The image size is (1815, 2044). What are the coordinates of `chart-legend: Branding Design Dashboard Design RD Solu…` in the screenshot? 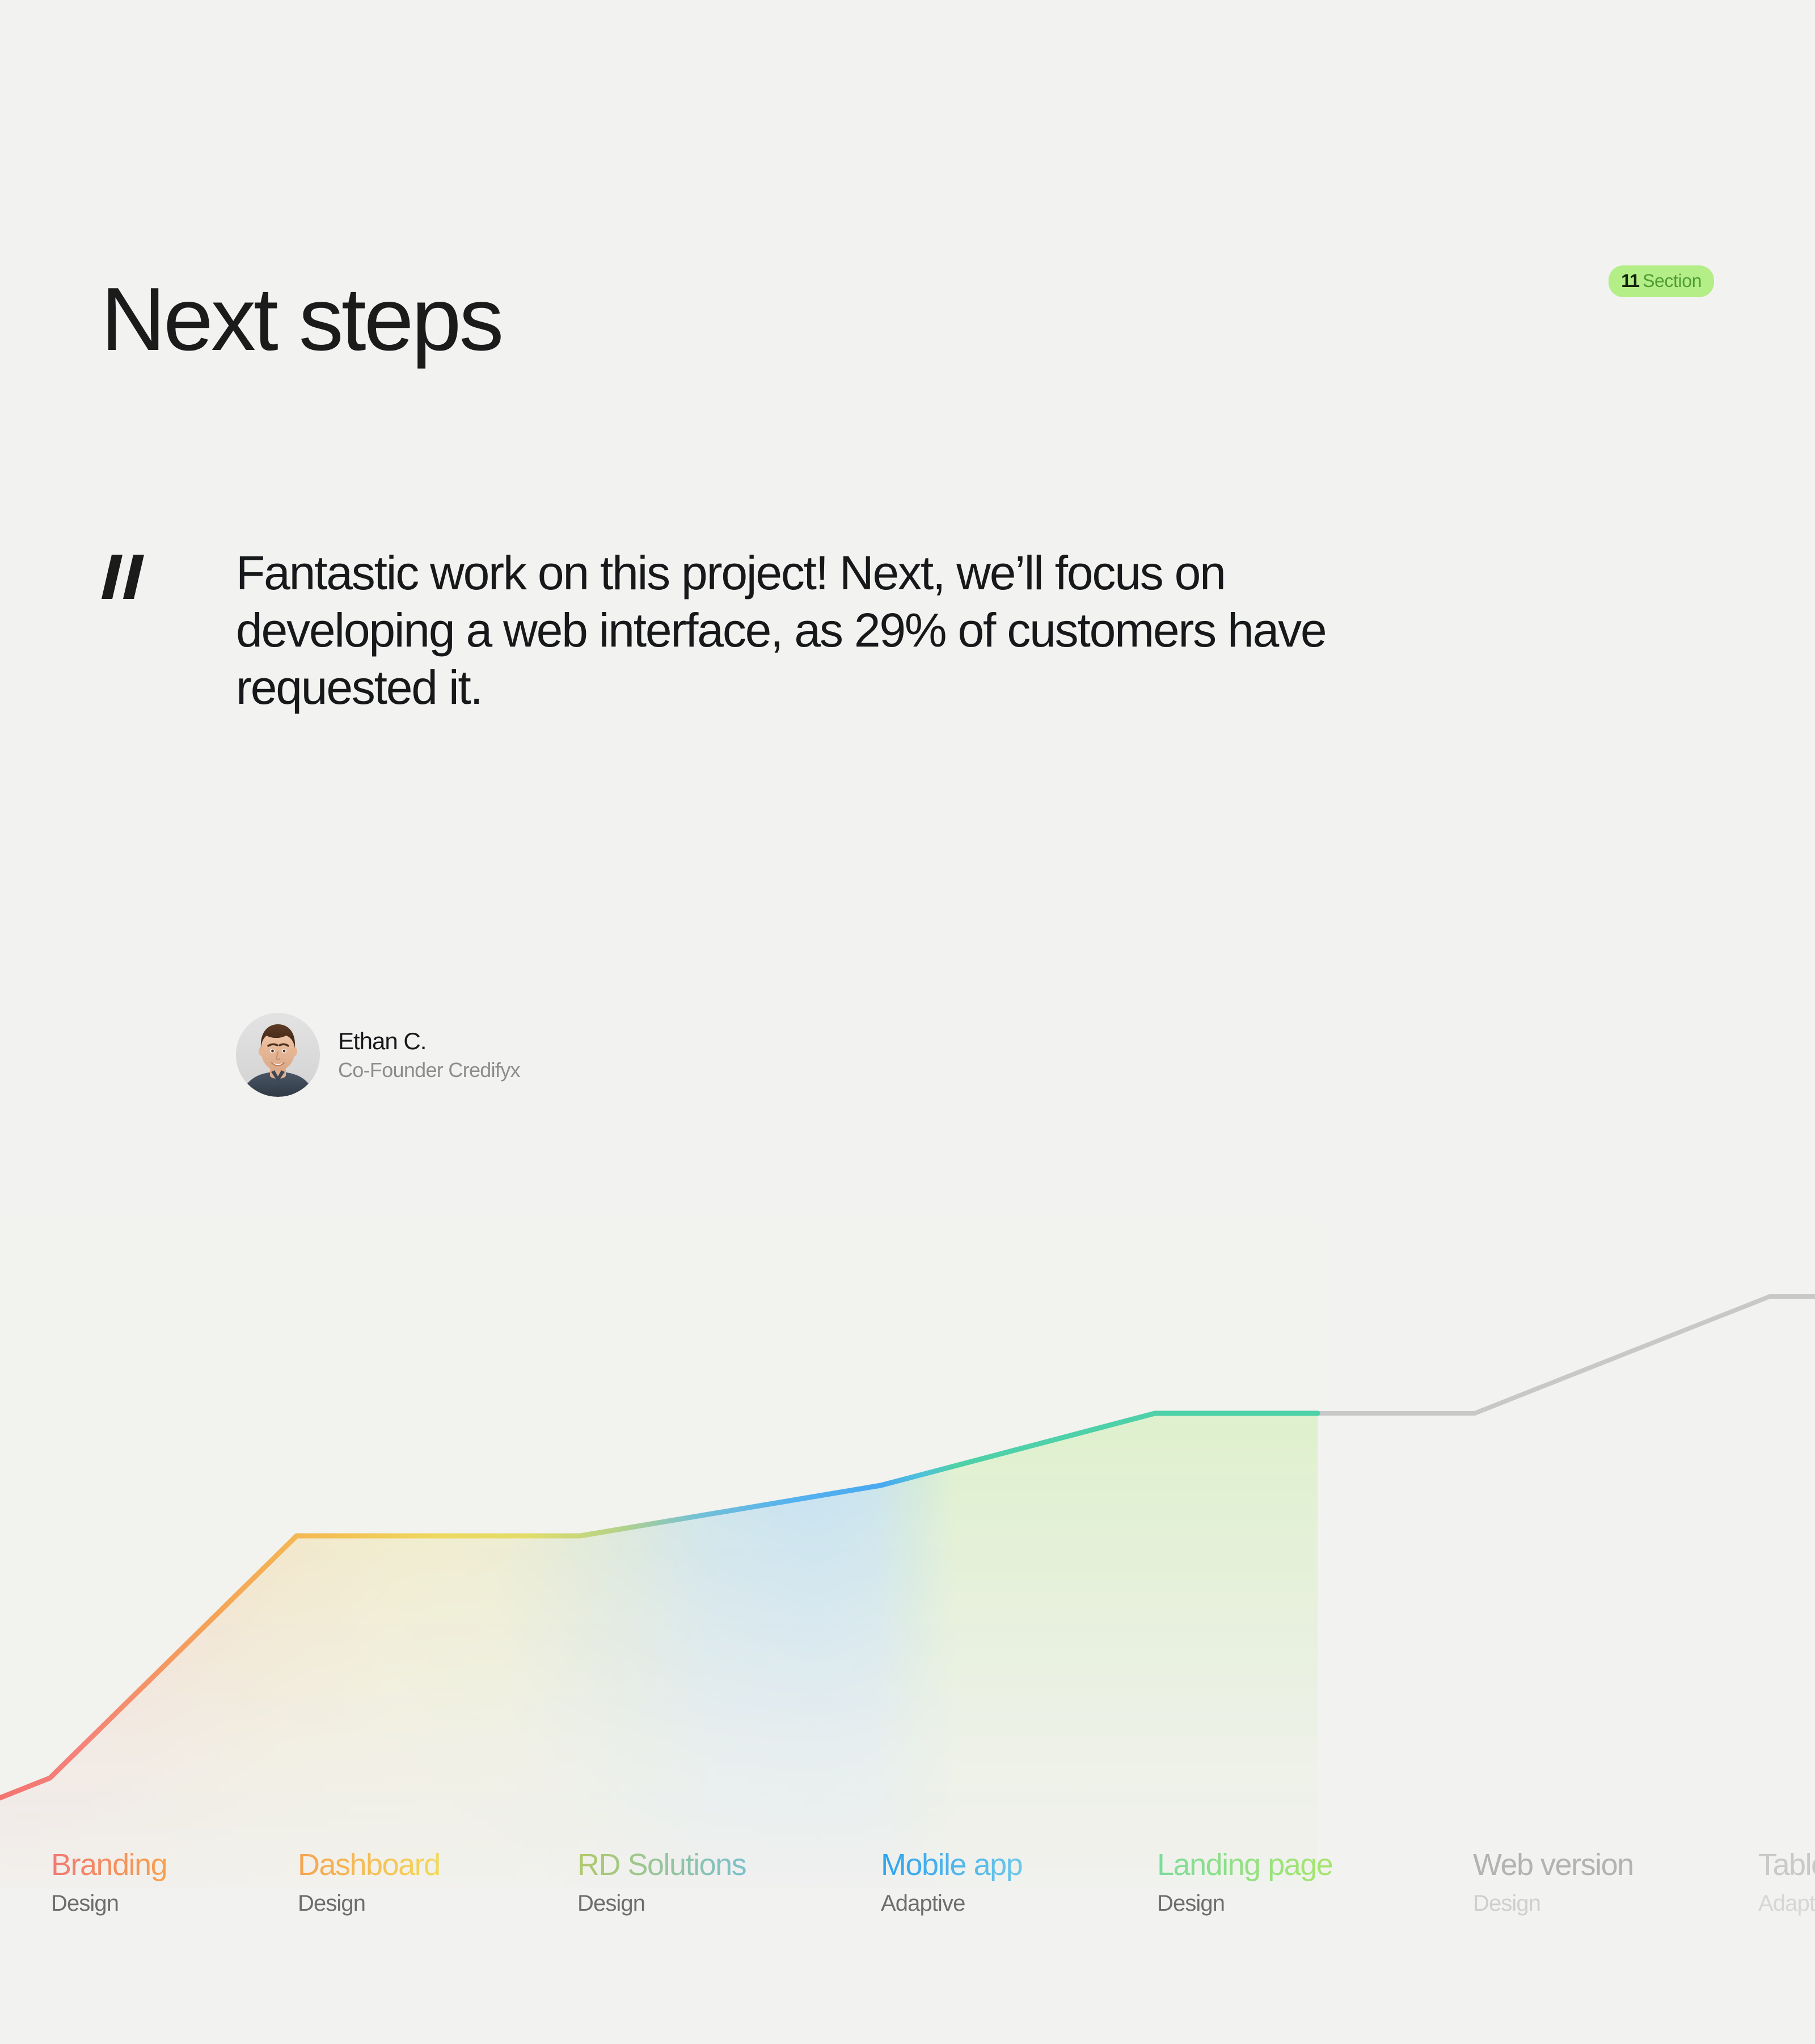 It's located at (907, 1906).